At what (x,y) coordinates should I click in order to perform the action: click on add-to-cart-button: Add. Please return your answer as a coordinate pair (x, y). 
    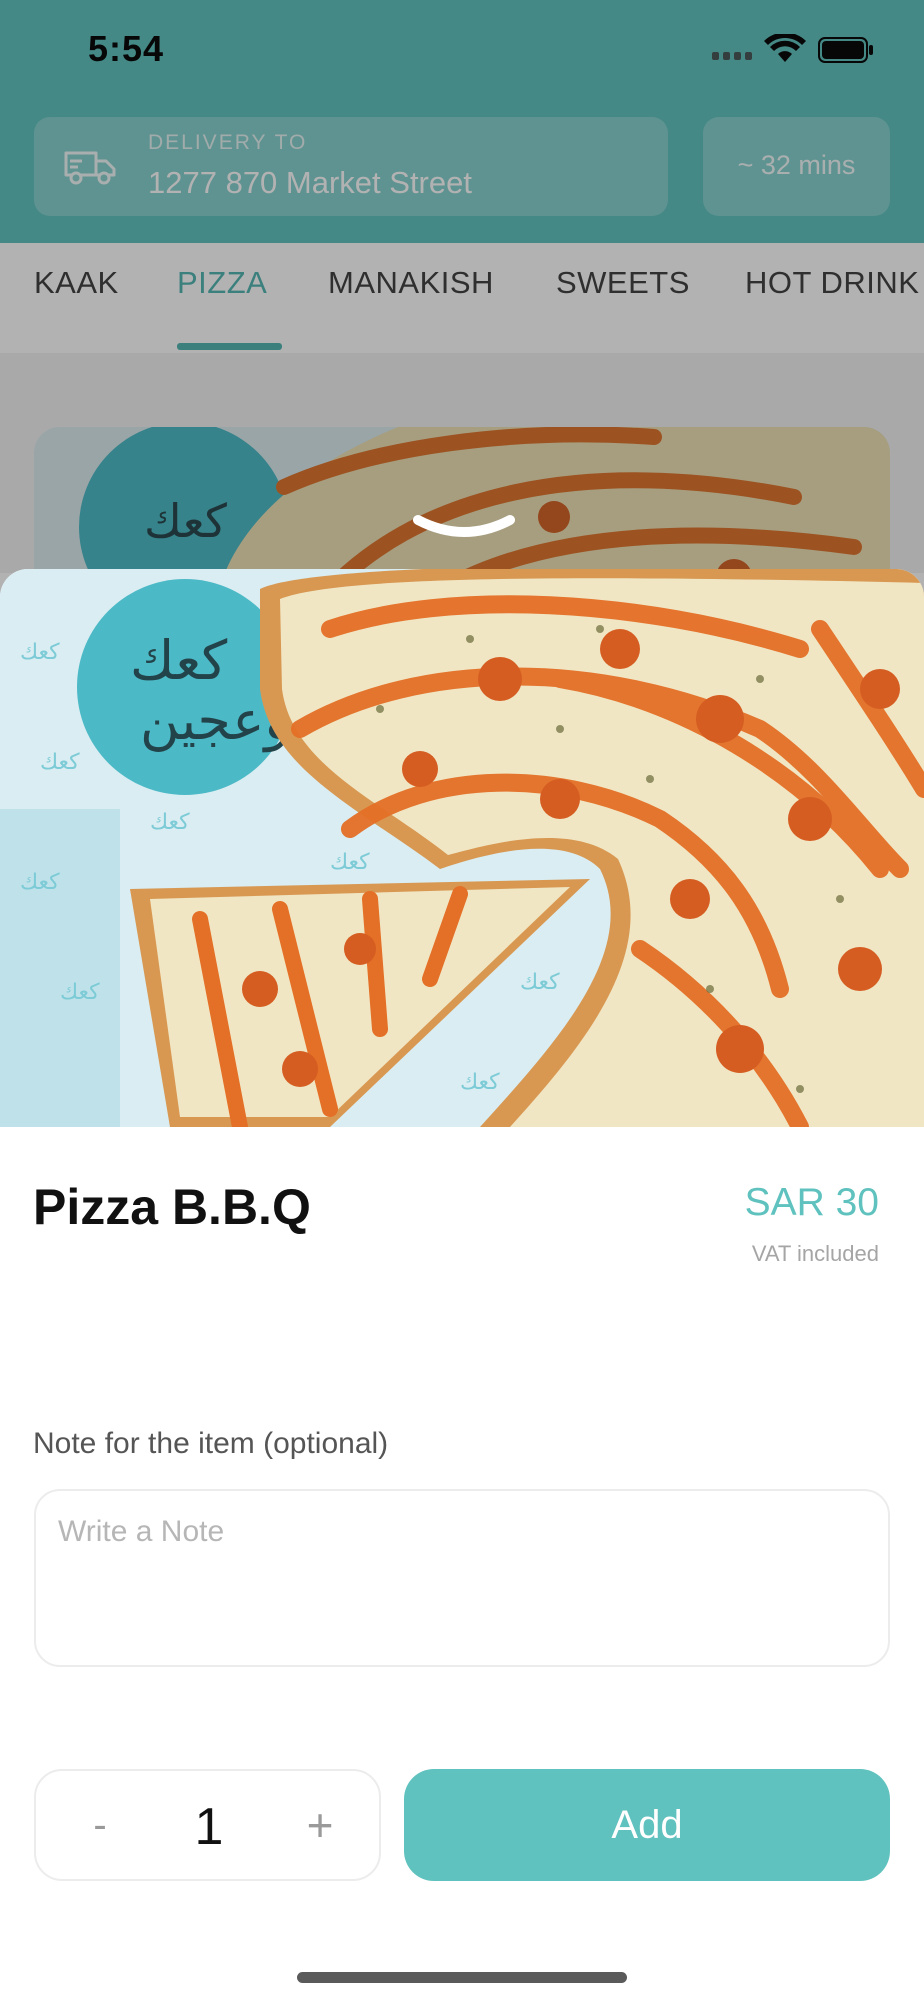
    Looking at the image, I should click on (647, 1825).